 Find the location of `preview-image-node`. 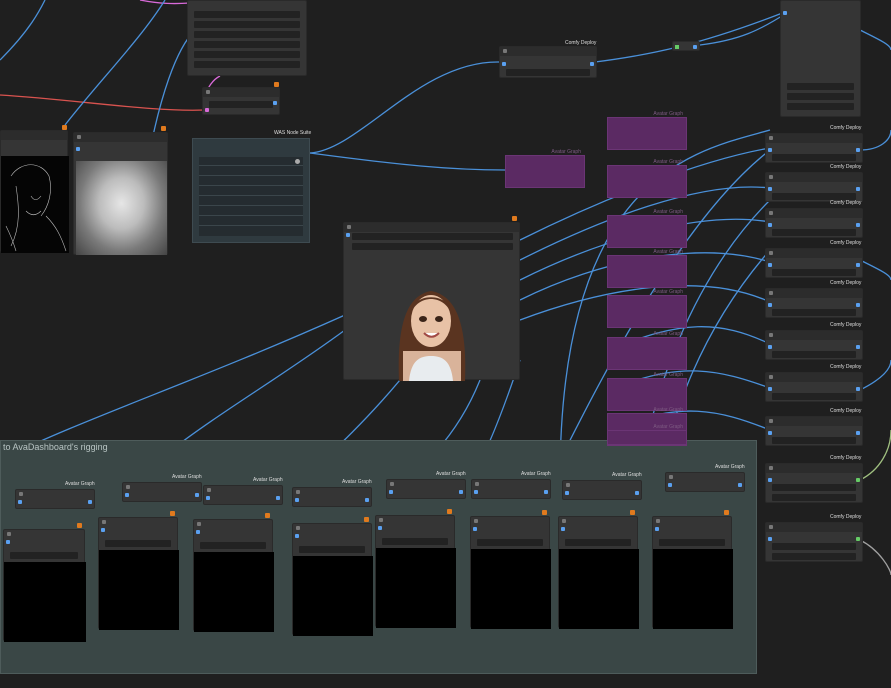

preview-image-node is located at coordinates (431, 301).